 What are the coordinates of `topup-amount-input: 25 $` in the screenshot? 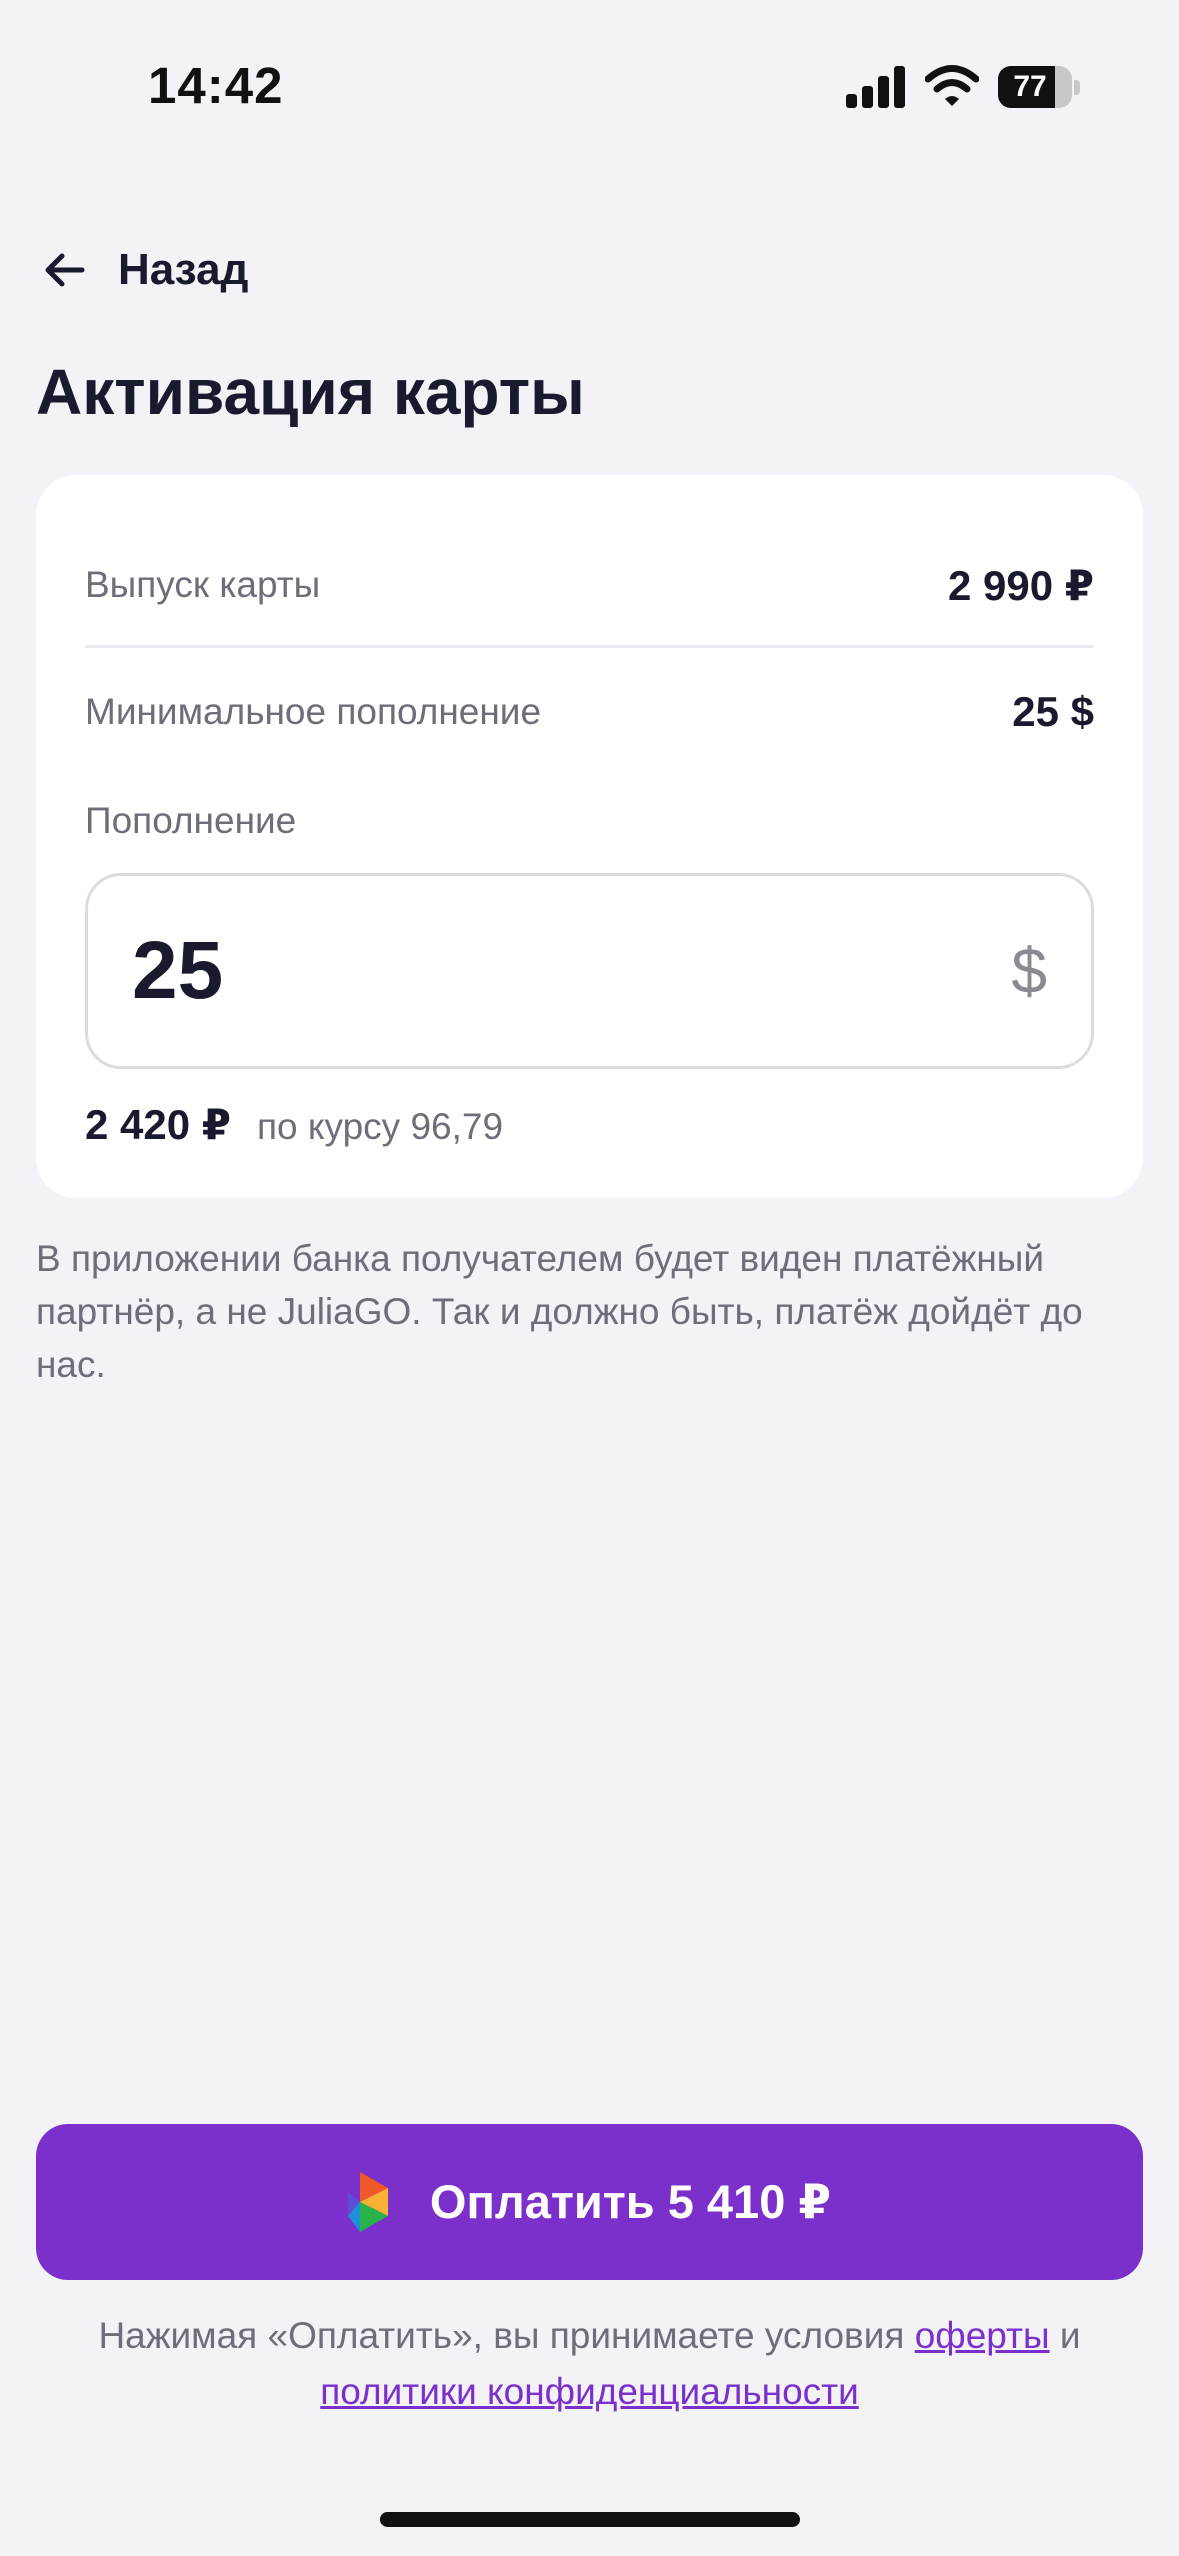 It's located at (589, 971).